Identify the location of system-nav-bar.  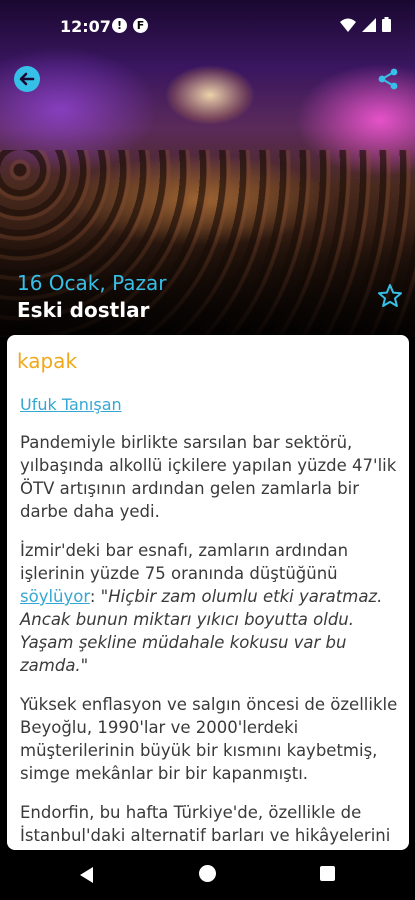
(207, 875).